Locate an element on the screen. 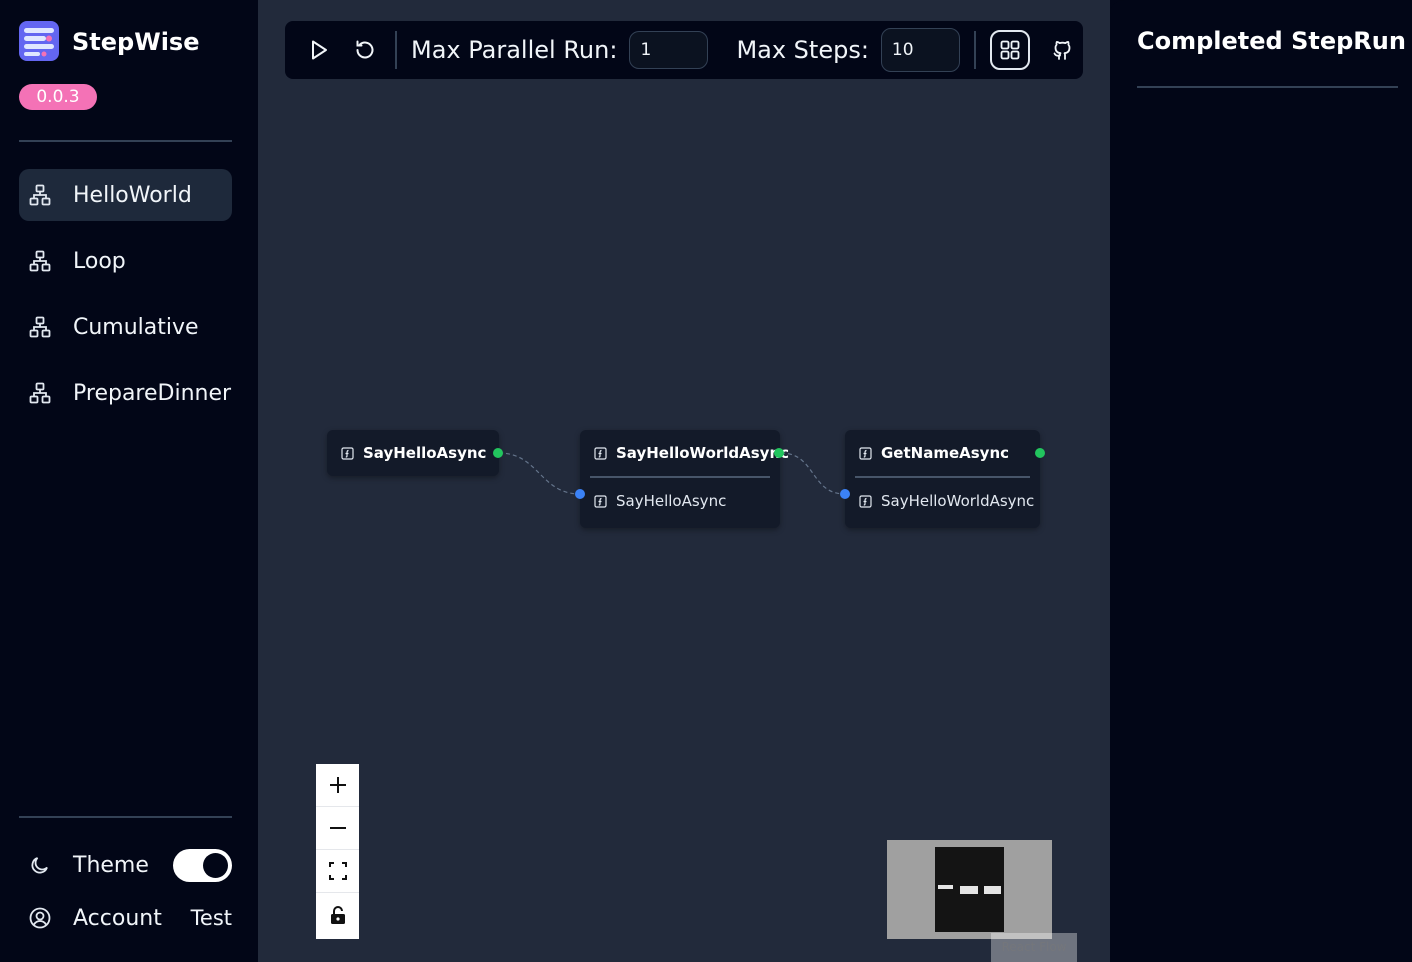  node-header: GetNameAsync is located at coordinates (942, 453).